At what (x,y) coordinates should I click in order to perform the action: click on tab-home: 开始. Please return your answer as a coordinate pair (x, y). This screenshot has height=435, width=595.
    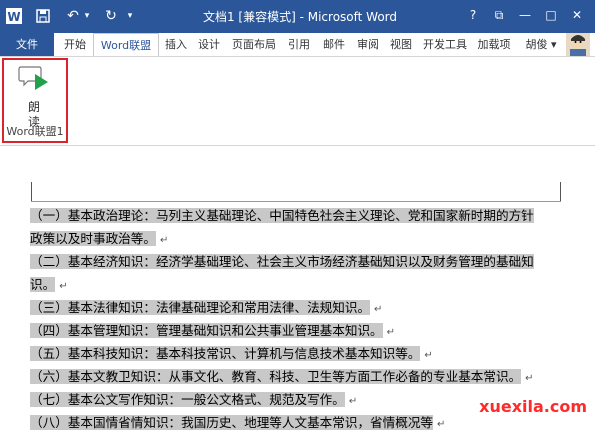
    Looking at the image, I should click on (75, 44).